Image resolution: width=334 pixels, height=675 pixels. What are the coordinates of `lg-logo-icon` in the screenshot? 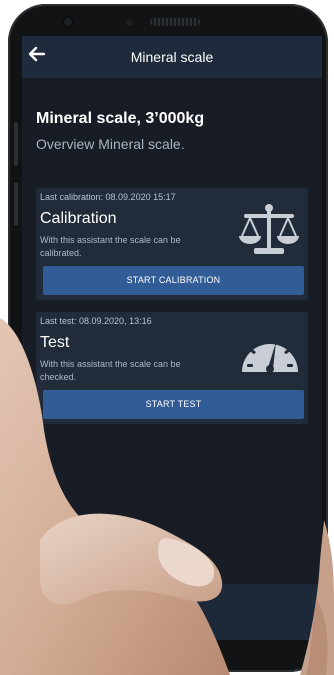 It's located at (155, 652).